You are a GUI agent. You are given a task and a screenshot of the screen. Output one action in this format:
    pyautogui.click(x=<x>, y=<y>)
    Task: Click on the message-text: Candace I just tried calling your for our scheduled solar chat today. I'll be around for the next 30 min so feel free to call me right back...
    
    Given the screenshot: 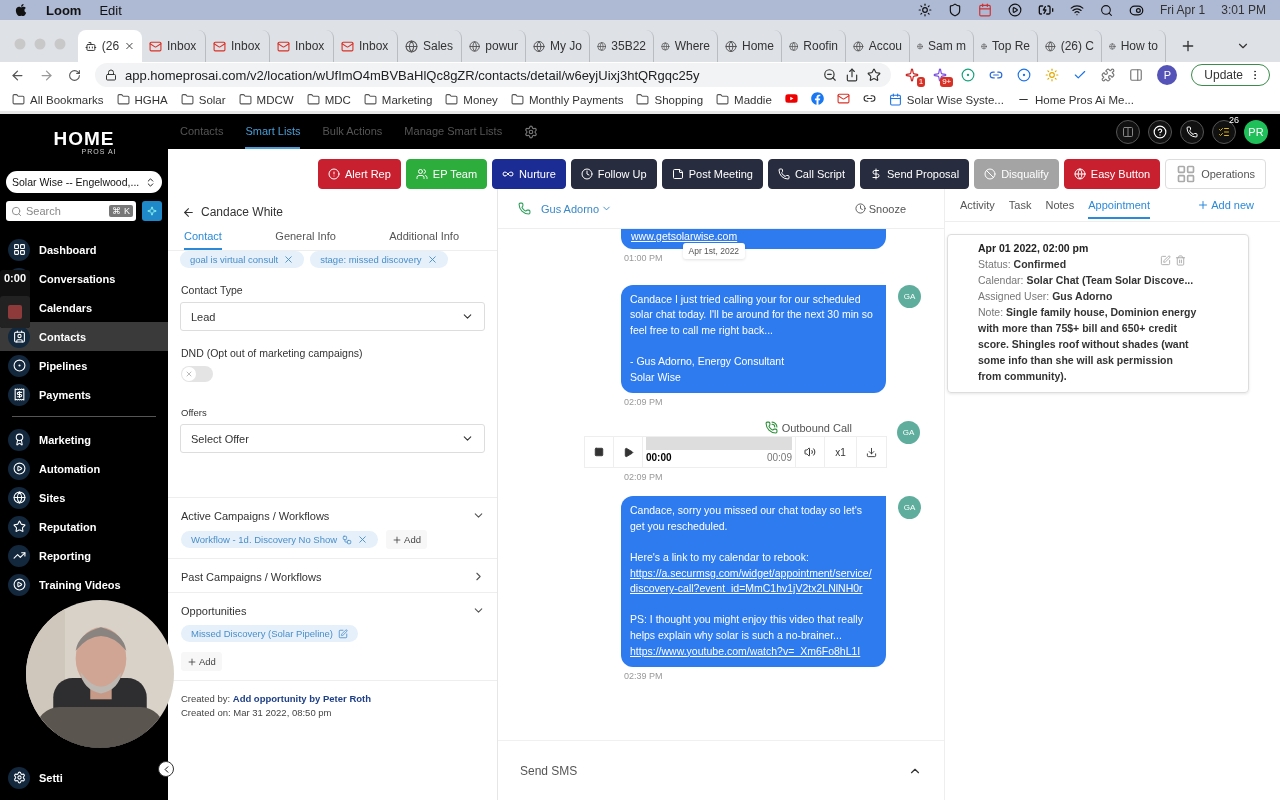 What is the action you would take?
    pyautogui.click(x=752, y=314)
    